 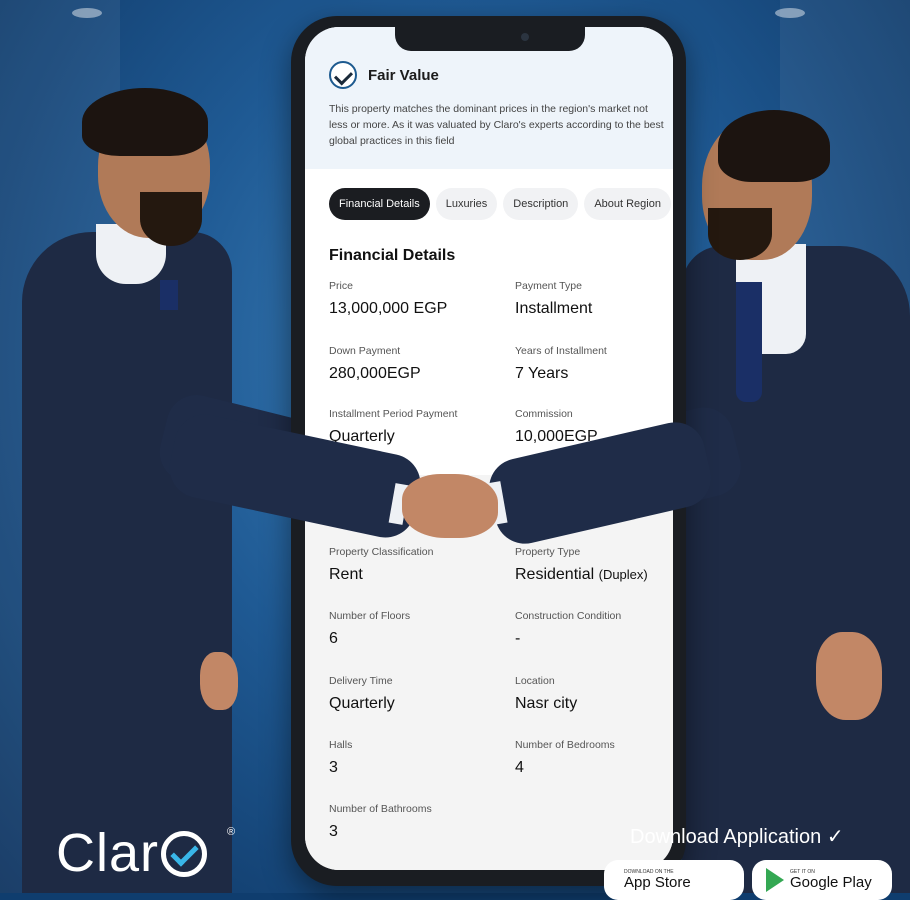 I want to click on logo-check-icon, so click(x=184, y=854).